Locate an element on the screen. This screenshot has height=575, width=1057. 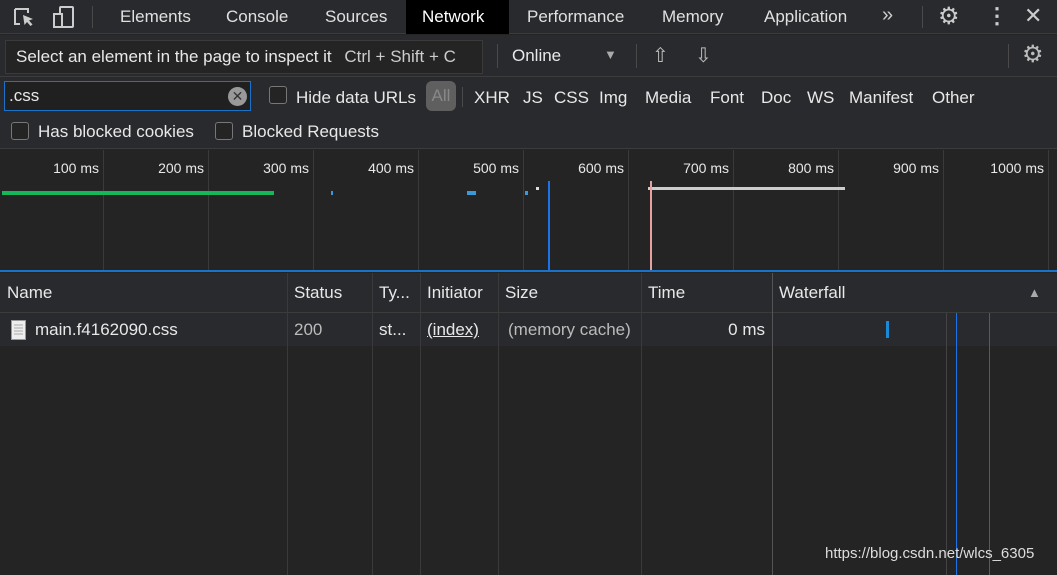
timeline-tick-label: 100 ms is located at coordinates (76, 168).